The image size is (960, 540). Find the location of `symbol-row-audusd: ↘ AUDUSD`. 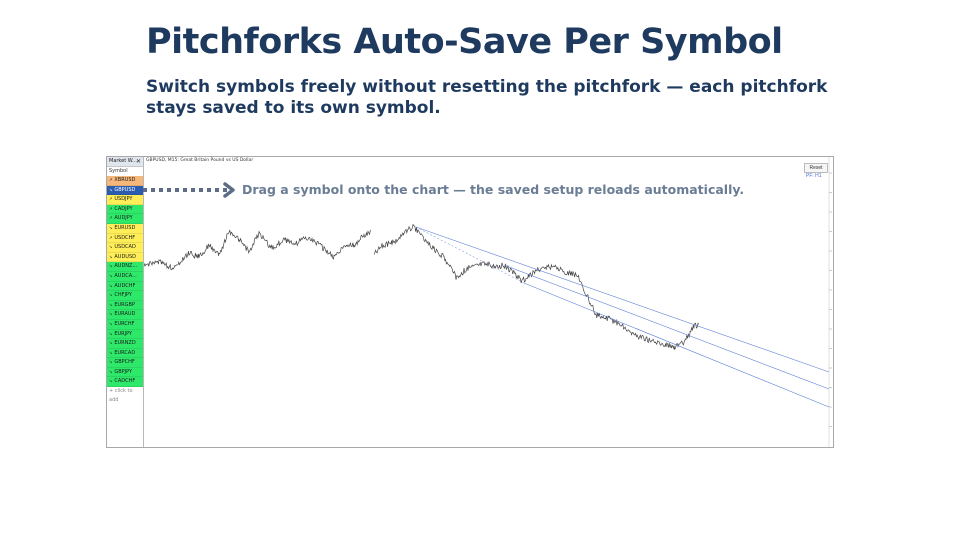

symbol-row-audusd: ↘ AUDUSD is located at coordinates (125, 257).